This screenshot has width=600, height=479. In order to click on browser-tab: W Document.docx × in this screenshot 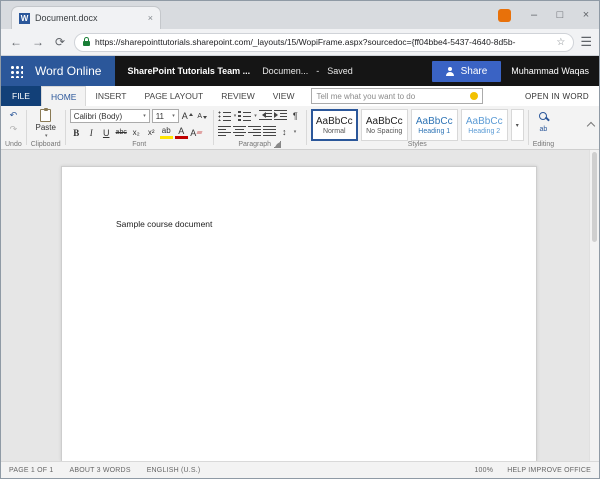, I will do `click(86, 17)`.